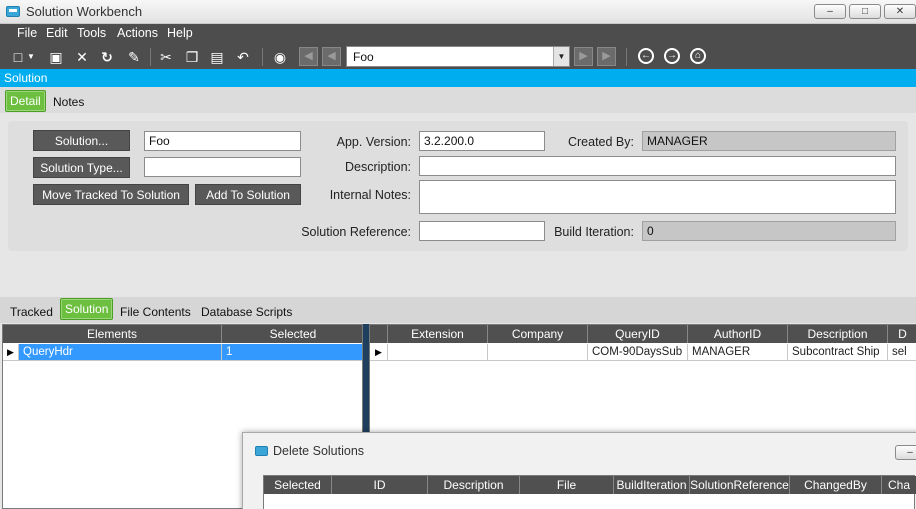 The width and height of the screenshot is (916, 509). Describe the element at coordinates (246, 312) in the screenshot. I see `tab-database-scripts: Database Scripts` at that location.